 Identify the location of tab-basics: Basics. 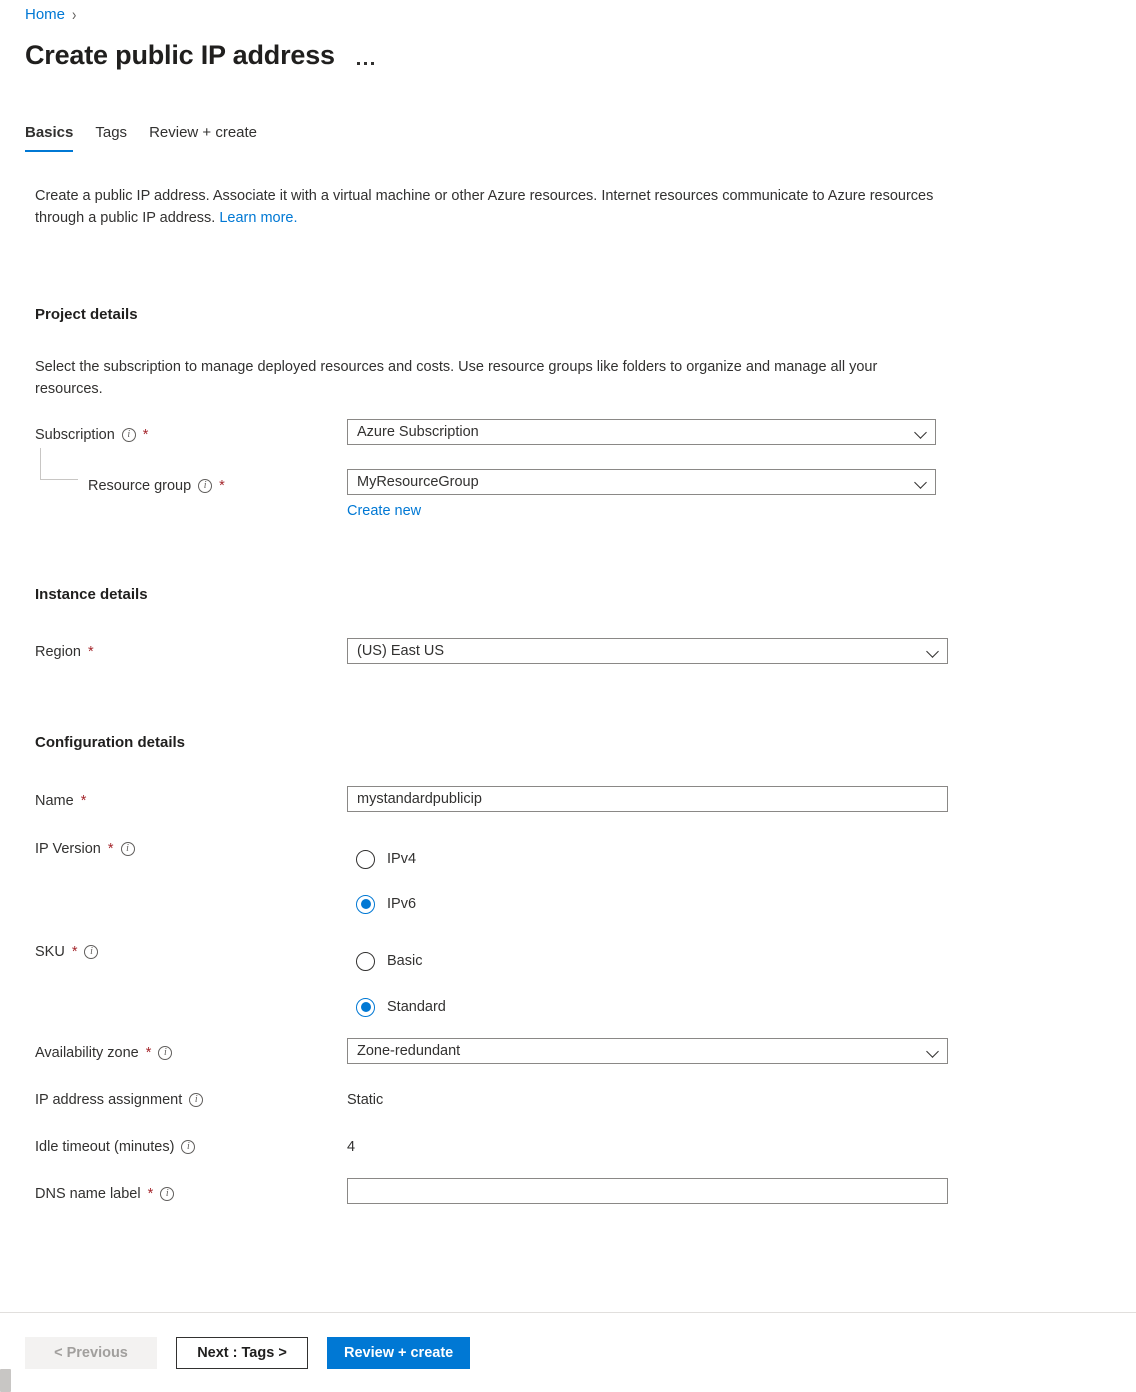
(60, 137).